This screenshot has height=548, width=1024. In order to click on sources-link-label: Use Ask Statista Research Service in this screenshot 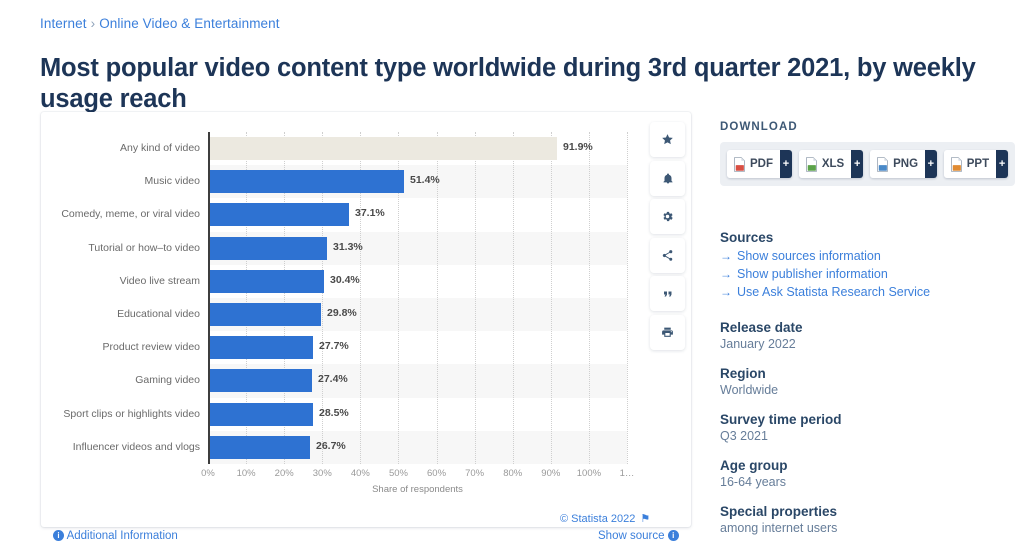, I will do `click(834, 292)`.